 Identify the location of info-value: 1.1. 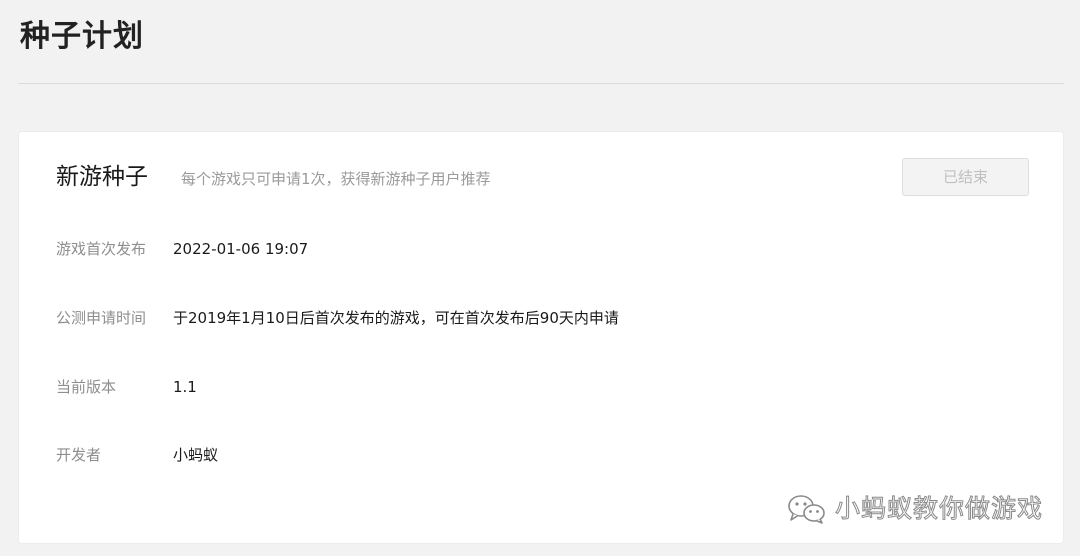
(185, 387).